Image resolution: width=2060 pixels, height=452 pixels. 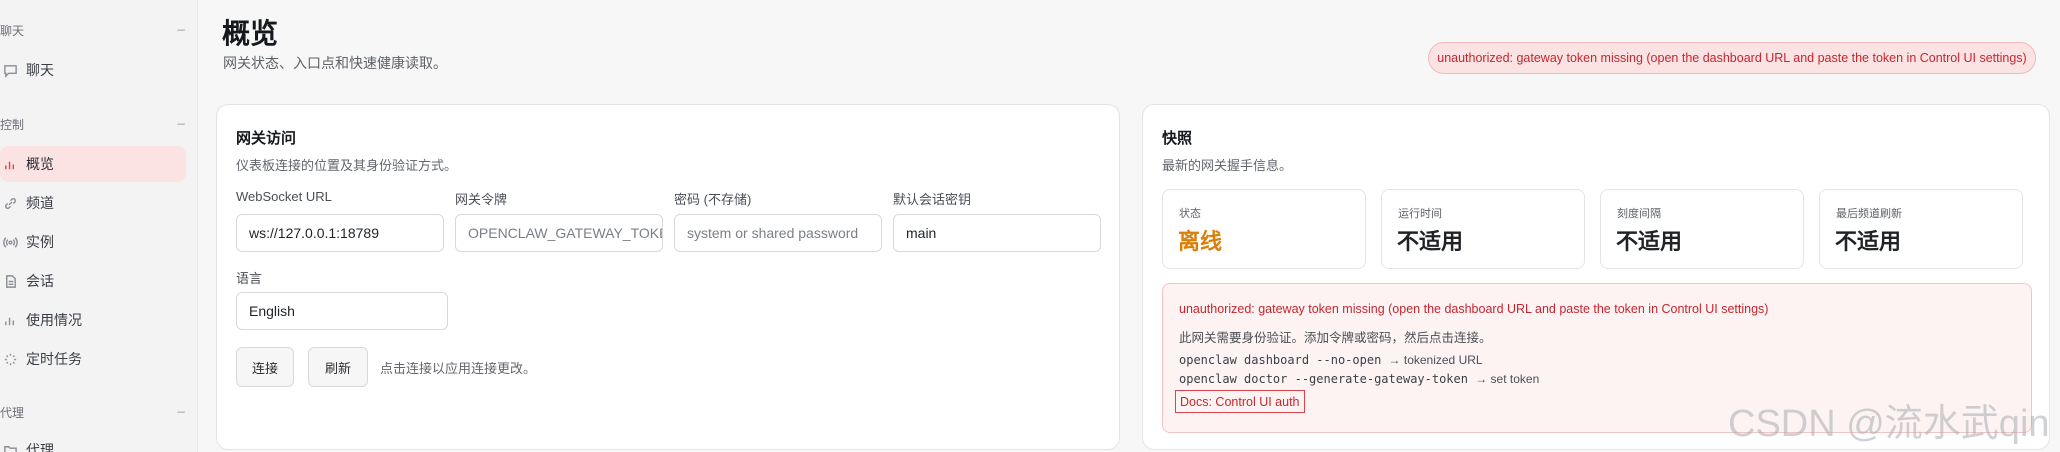 I want to click on stat-label: 状态, so click(x=1190, y=213).